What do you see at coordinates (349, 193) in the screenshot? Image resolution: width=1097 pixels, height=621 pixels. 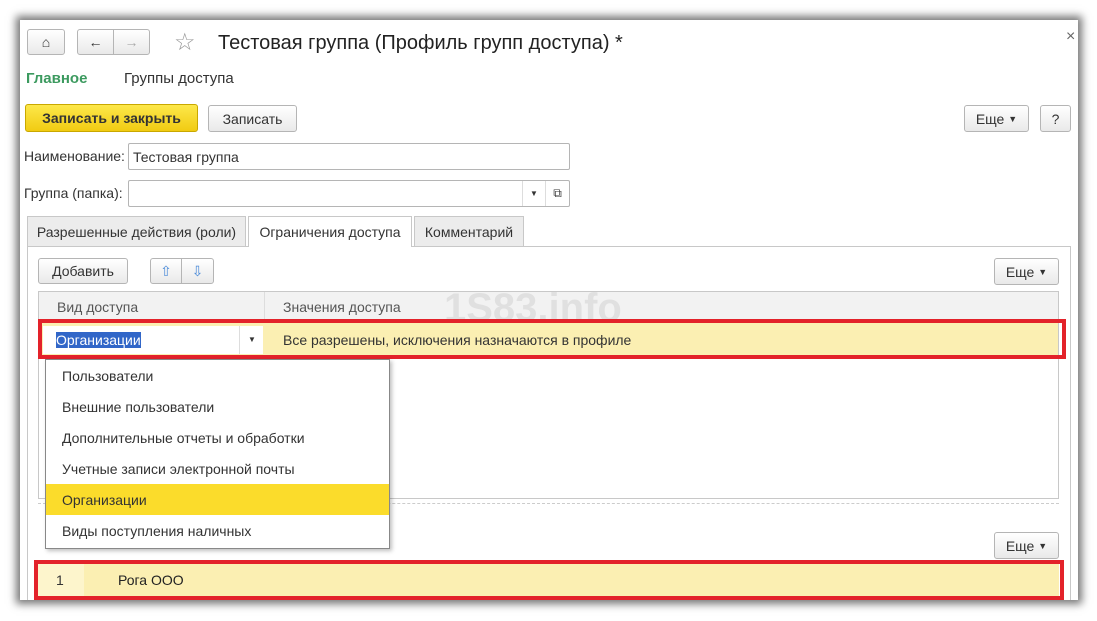 I see `folder-input: ▼ ⧉` at bounding box center [349, 193].